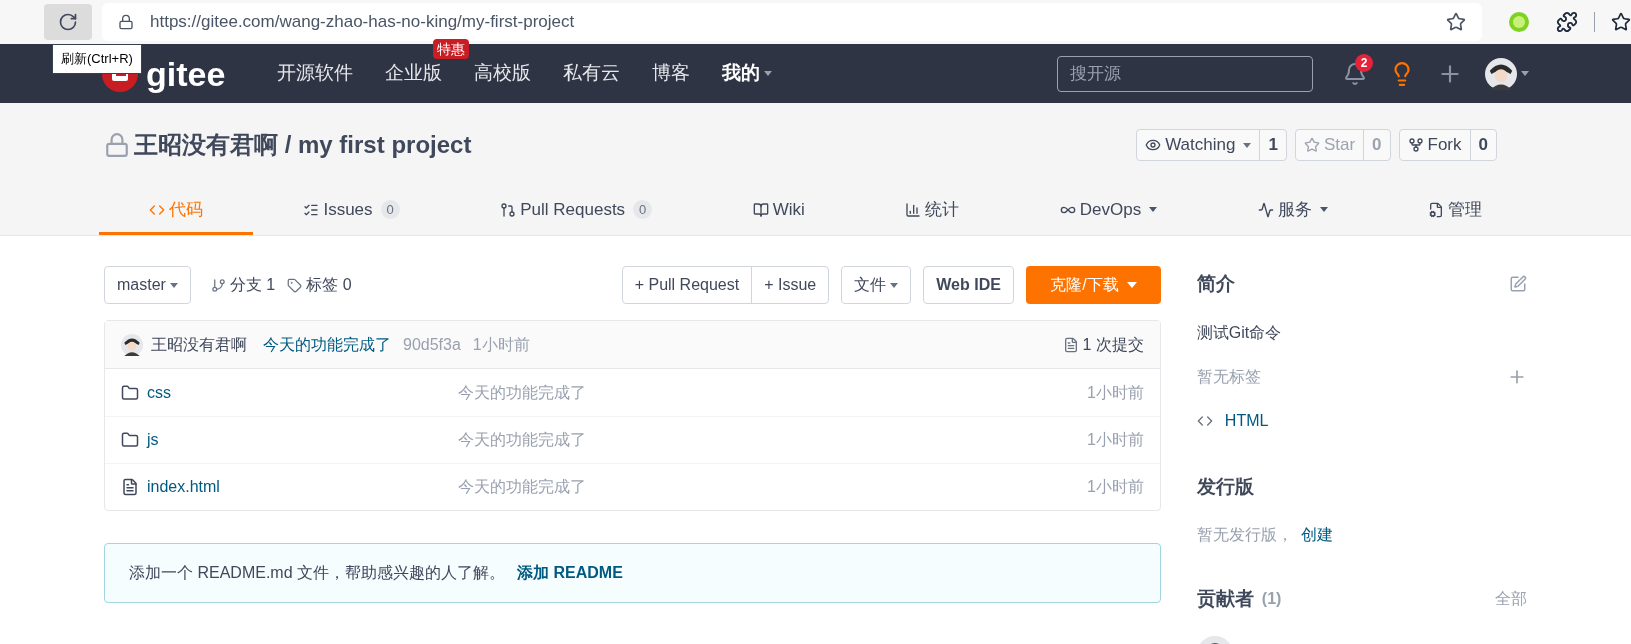 The image size is (1631, 644). I want to click on nav-link: 高校版, so click(503, 73).